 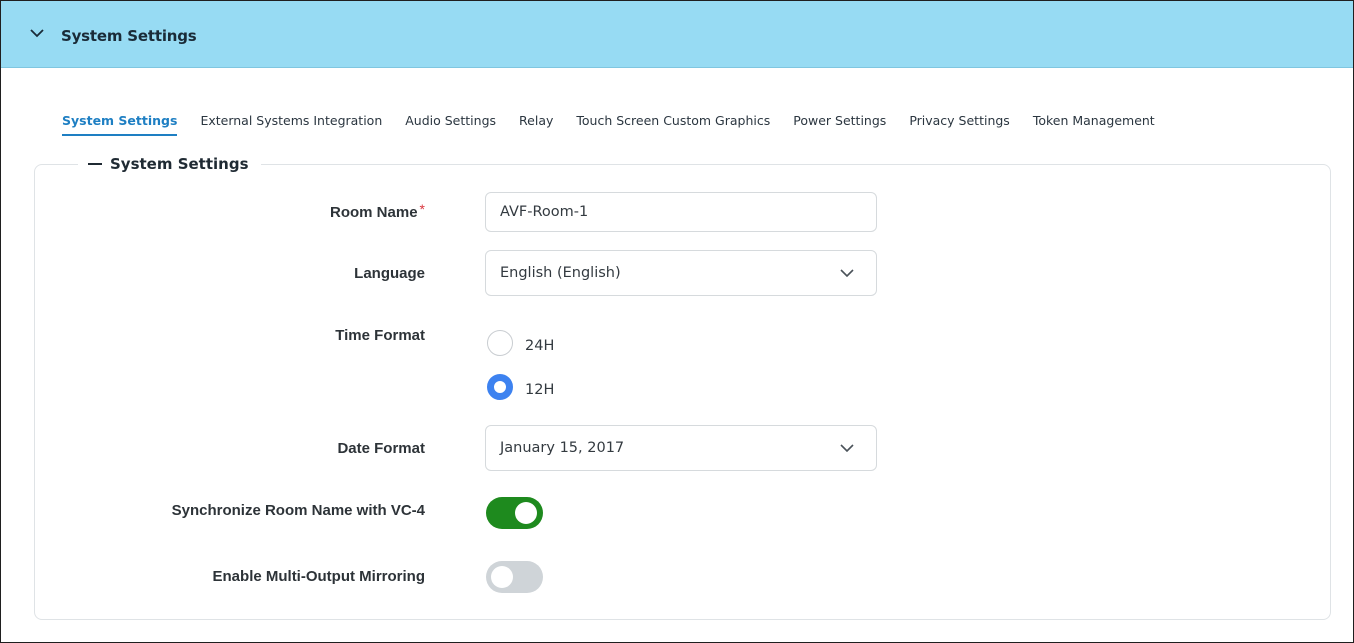 What do you see at coordinates (520, 387) in the screenshot?
I see `time-format-option-12h: 12H` at bounding box center [520, 387].